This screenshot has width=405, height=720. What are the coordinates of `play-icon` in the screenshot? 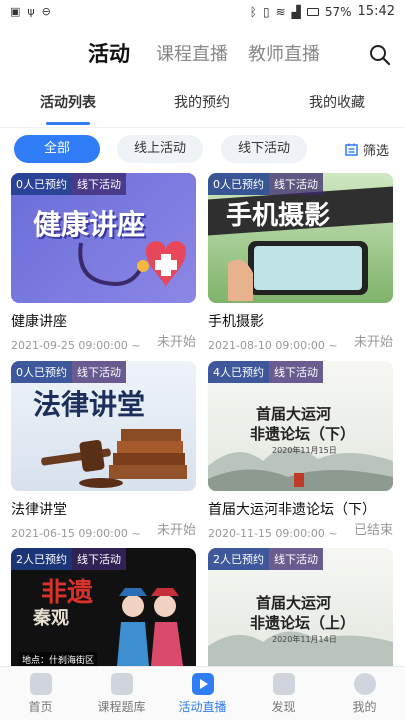 It's located at (202, 684).